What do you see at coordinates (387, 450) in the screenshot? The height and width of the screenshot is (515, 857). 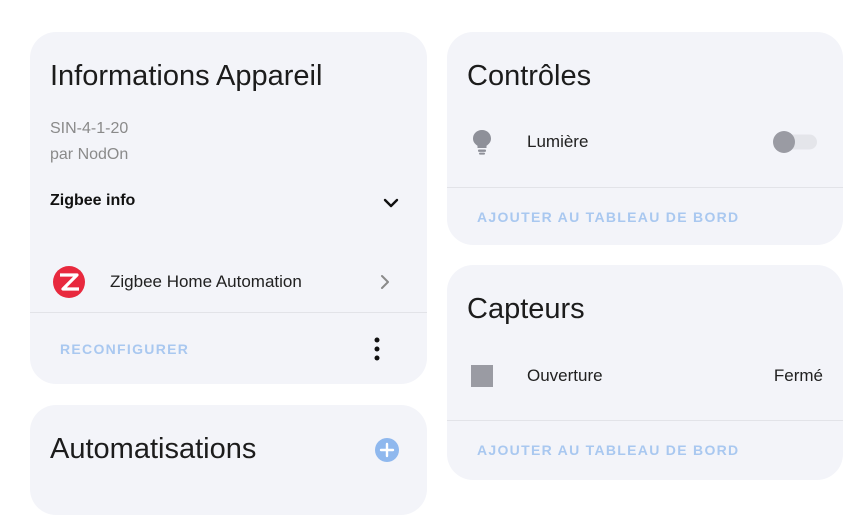 I see `plus-circle-icon` at bounding box center [387, 450].